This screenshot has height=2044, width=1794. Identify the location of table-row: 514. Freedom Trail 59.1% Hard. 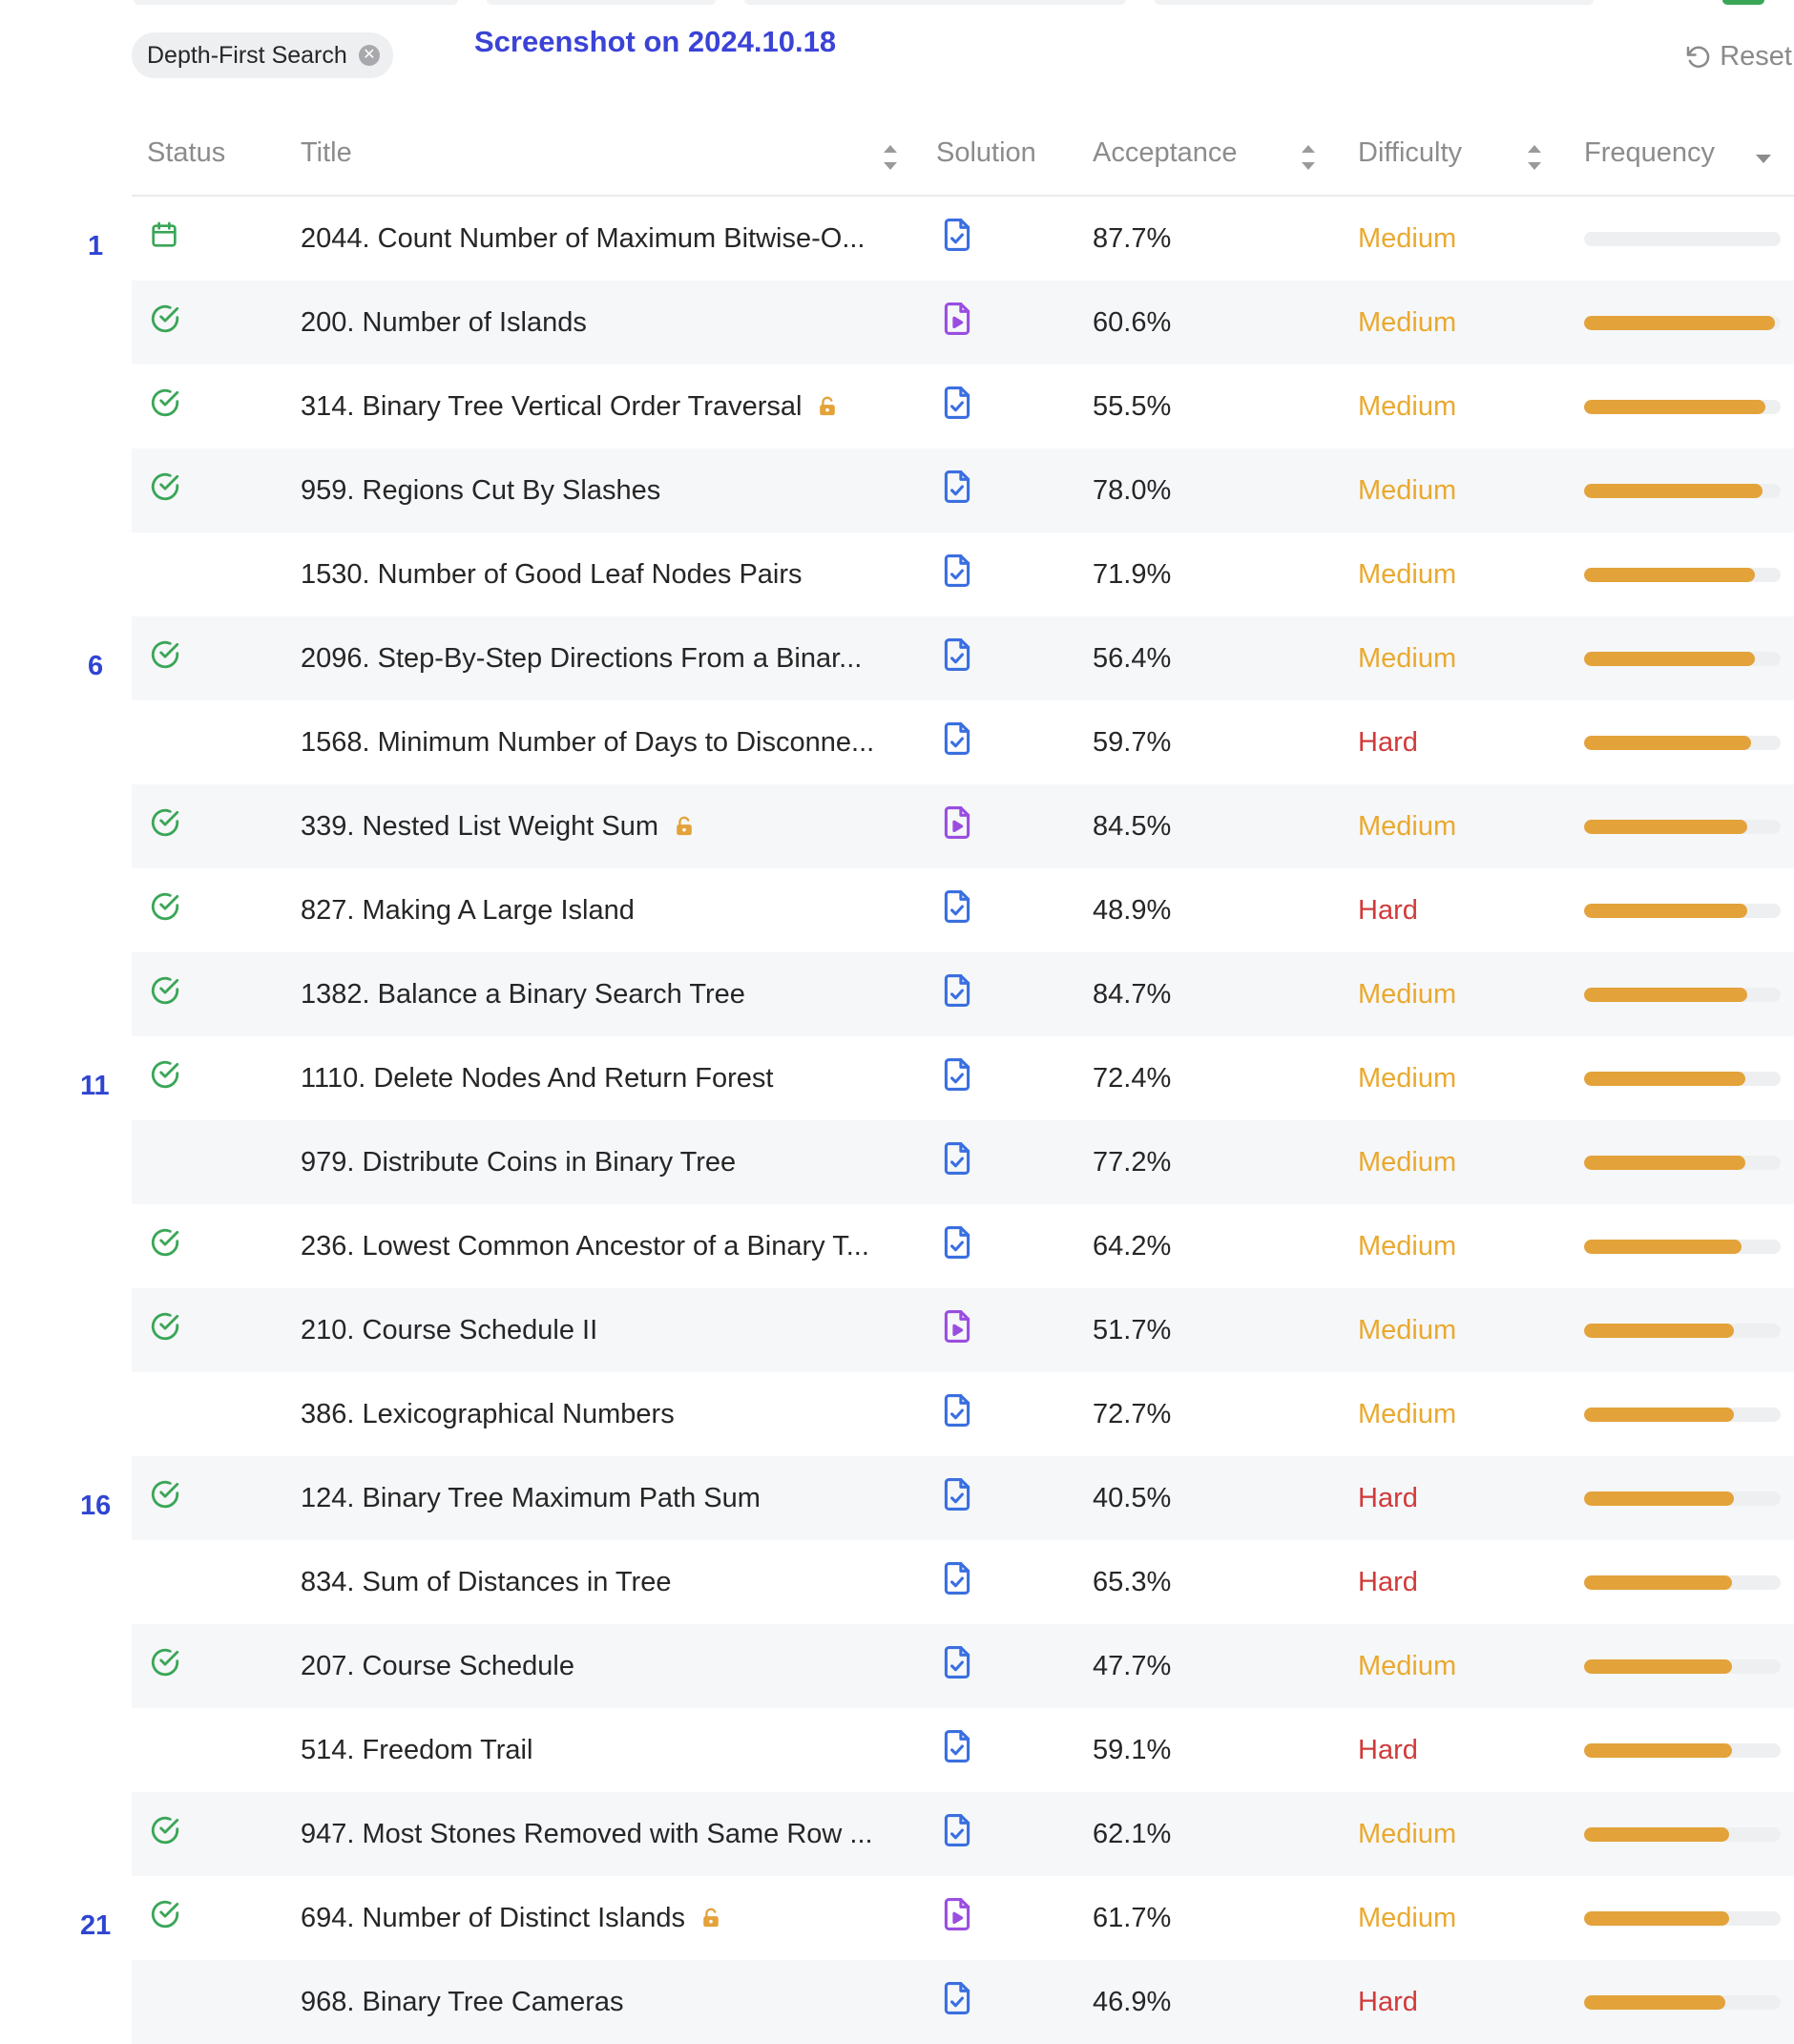
(963, 1750).